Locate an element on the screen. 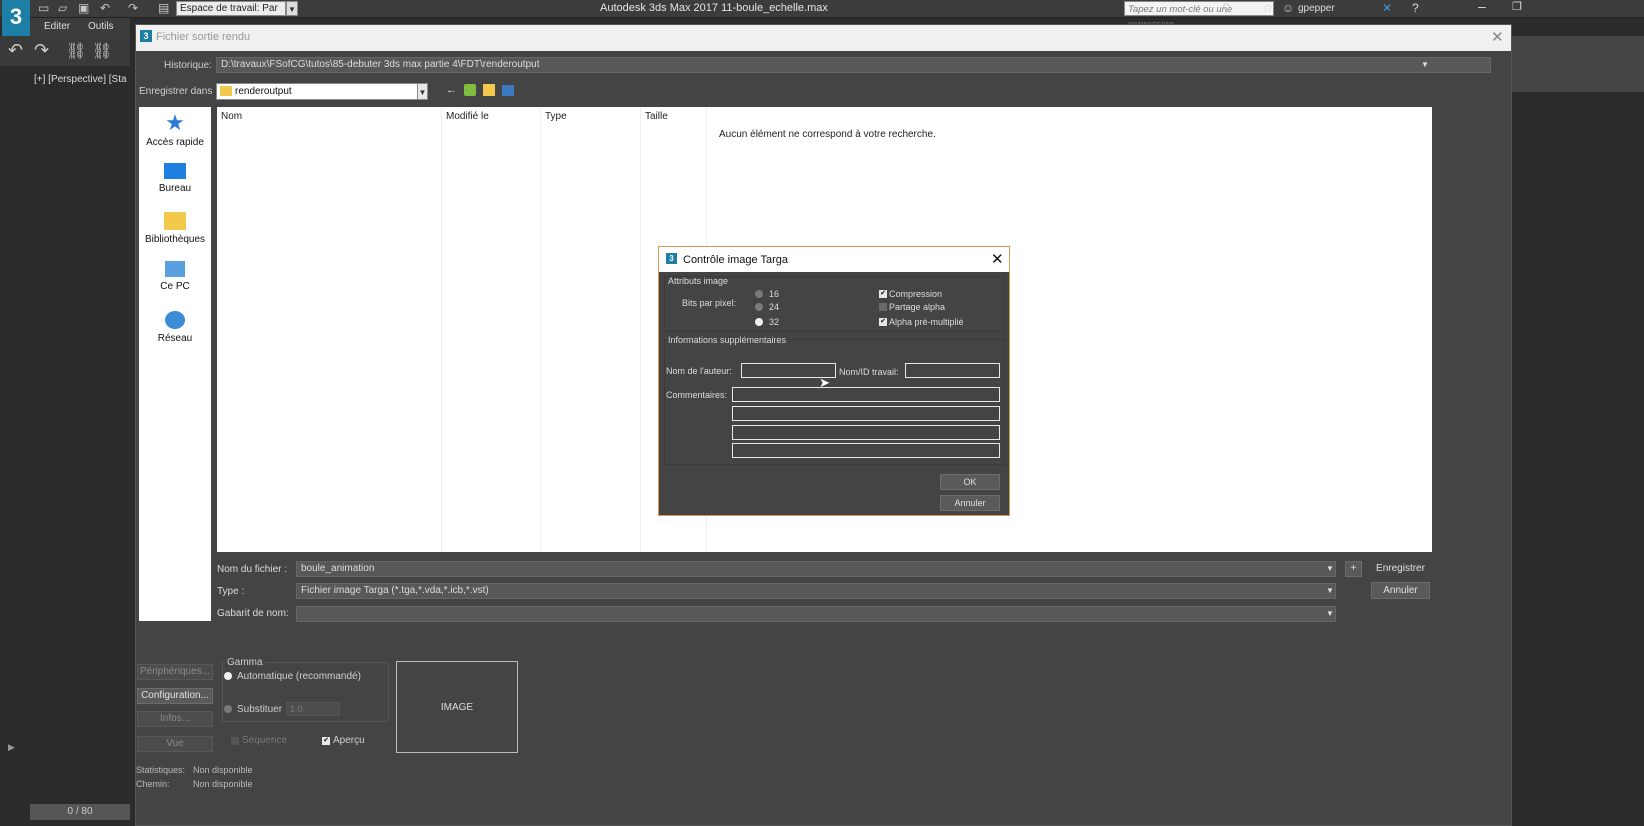 This screenshot has height=826, width=1644. place-this-pc: Ce PC is located at coordinates (175, 276).